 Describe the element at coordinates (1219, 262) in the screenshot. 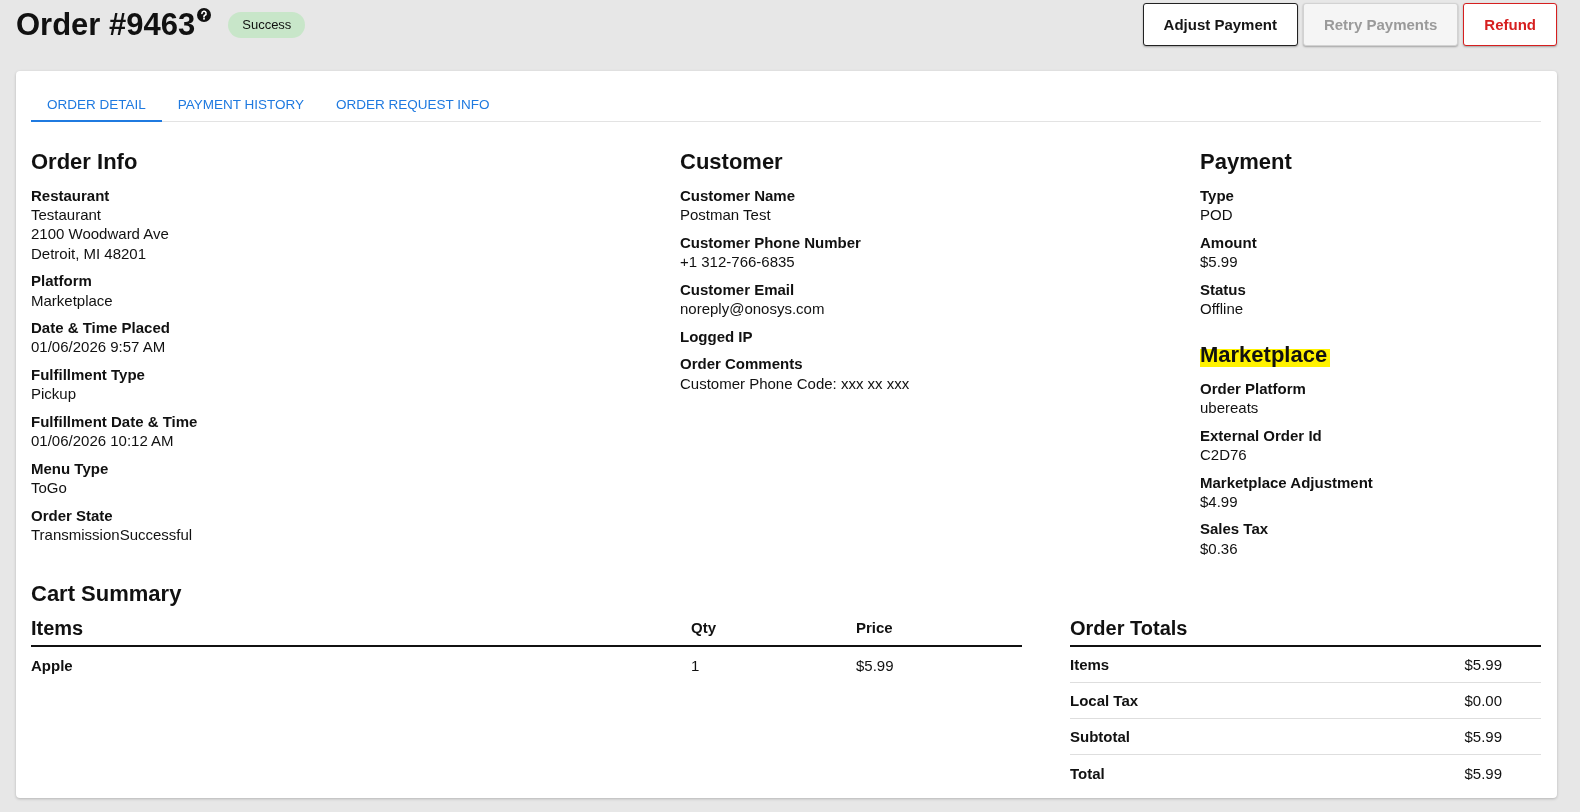

I see `field-value: $5.99` at that location.